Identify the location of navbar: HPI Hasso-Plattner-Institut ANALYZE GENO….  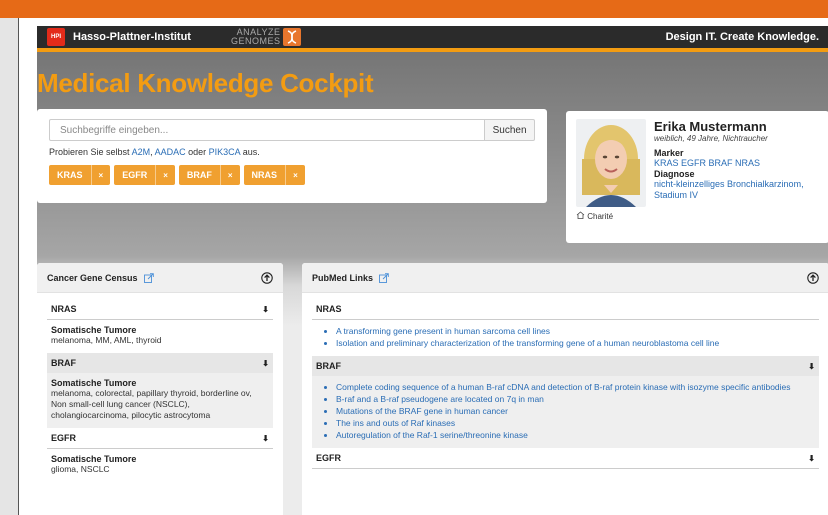
(432, 39).